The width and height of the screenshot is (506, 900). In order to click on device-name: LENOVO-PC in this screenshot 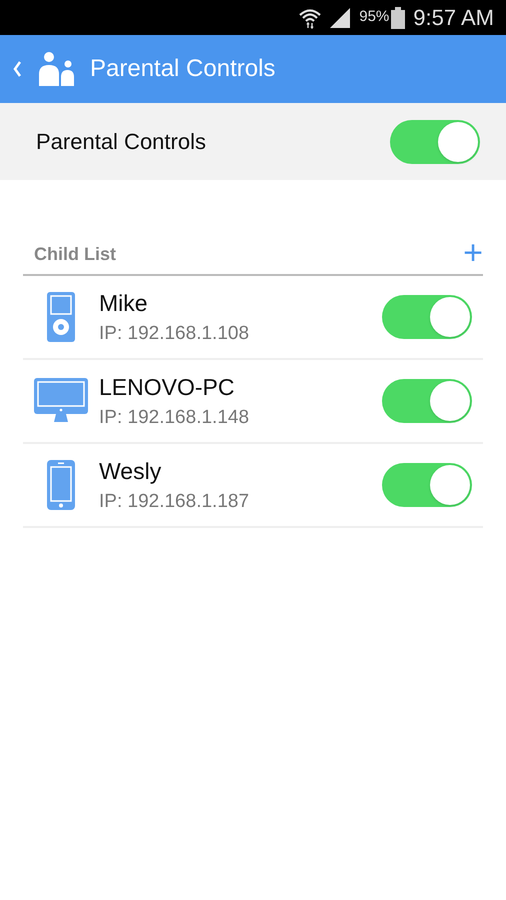, I will do `click(167, 387)`.